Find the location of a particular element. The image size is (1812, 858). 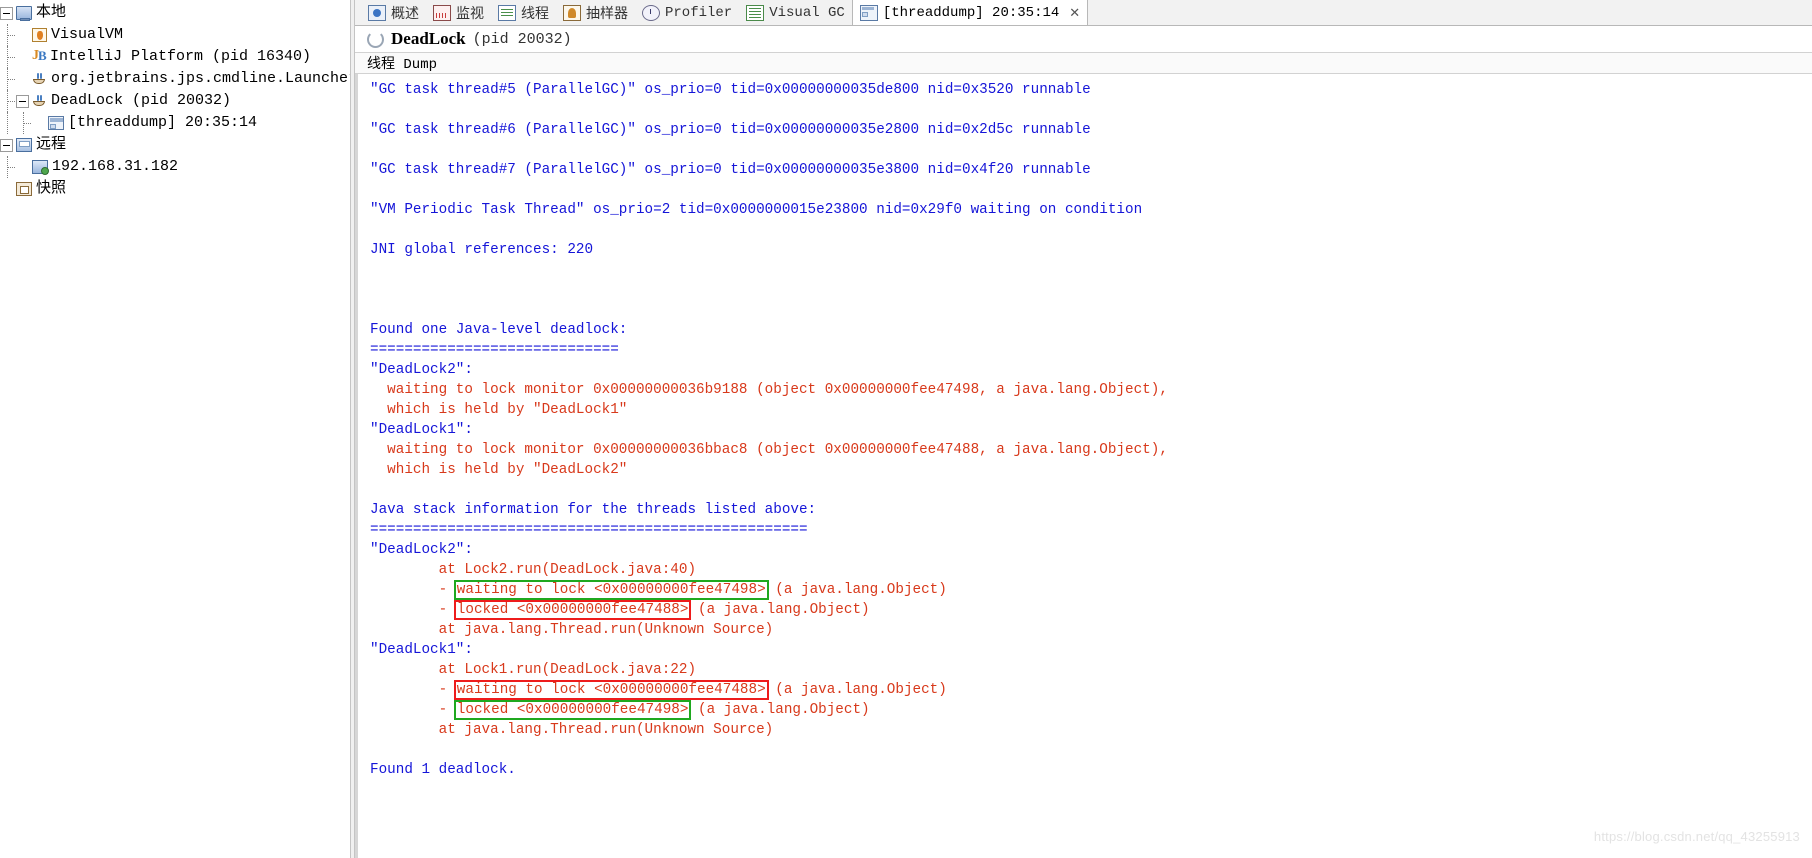

tab-label: 监视 is located at coordinates (470, 14).